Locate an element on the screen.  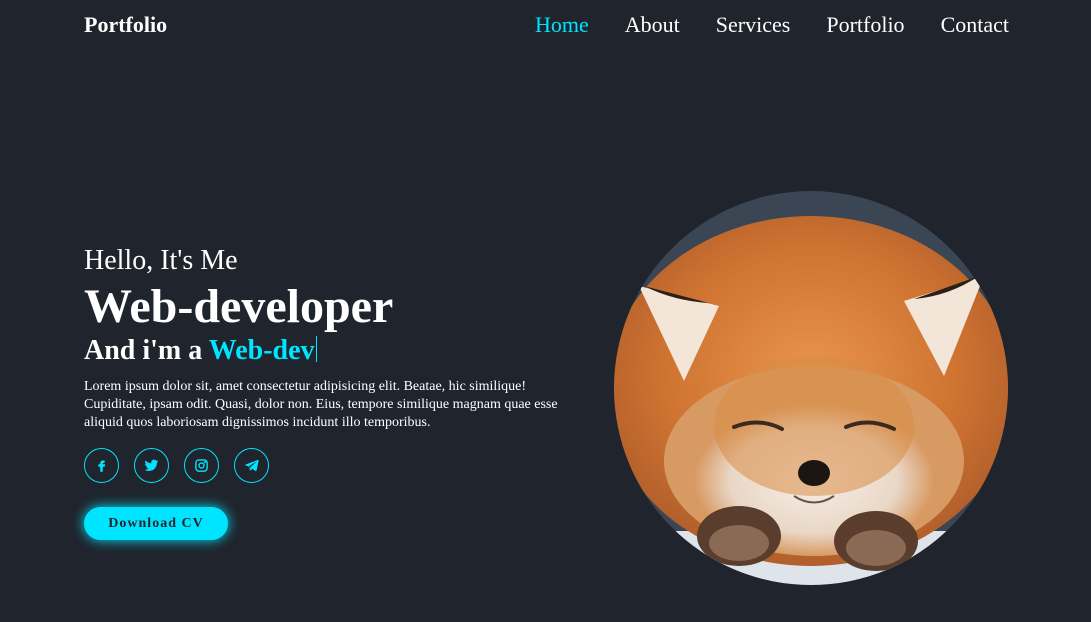
twitter-link is located at coordinates (151, 465).